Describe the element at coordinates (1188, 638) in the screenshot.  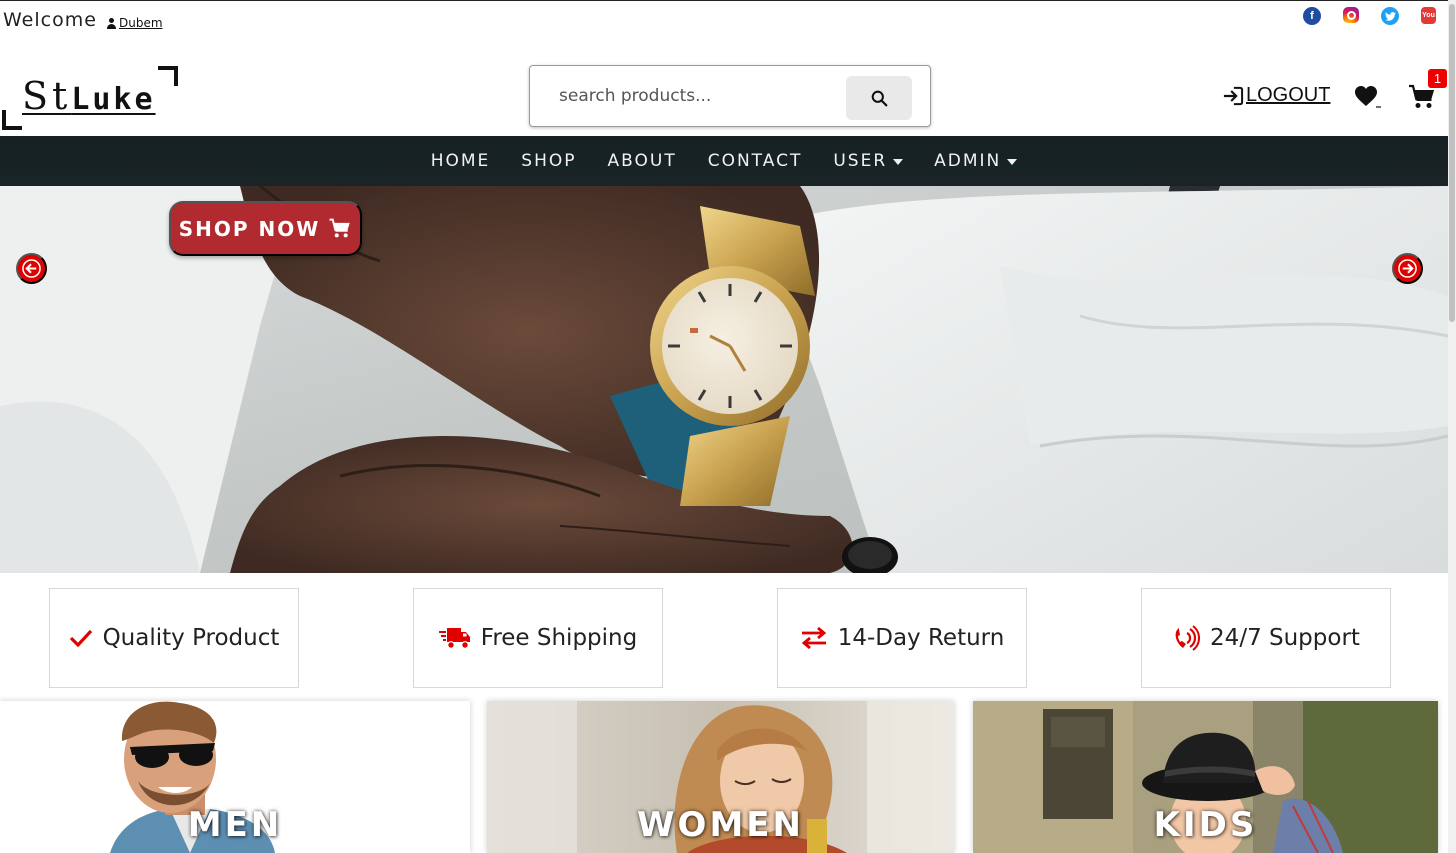
I see `phone-volume-icon` at that location.